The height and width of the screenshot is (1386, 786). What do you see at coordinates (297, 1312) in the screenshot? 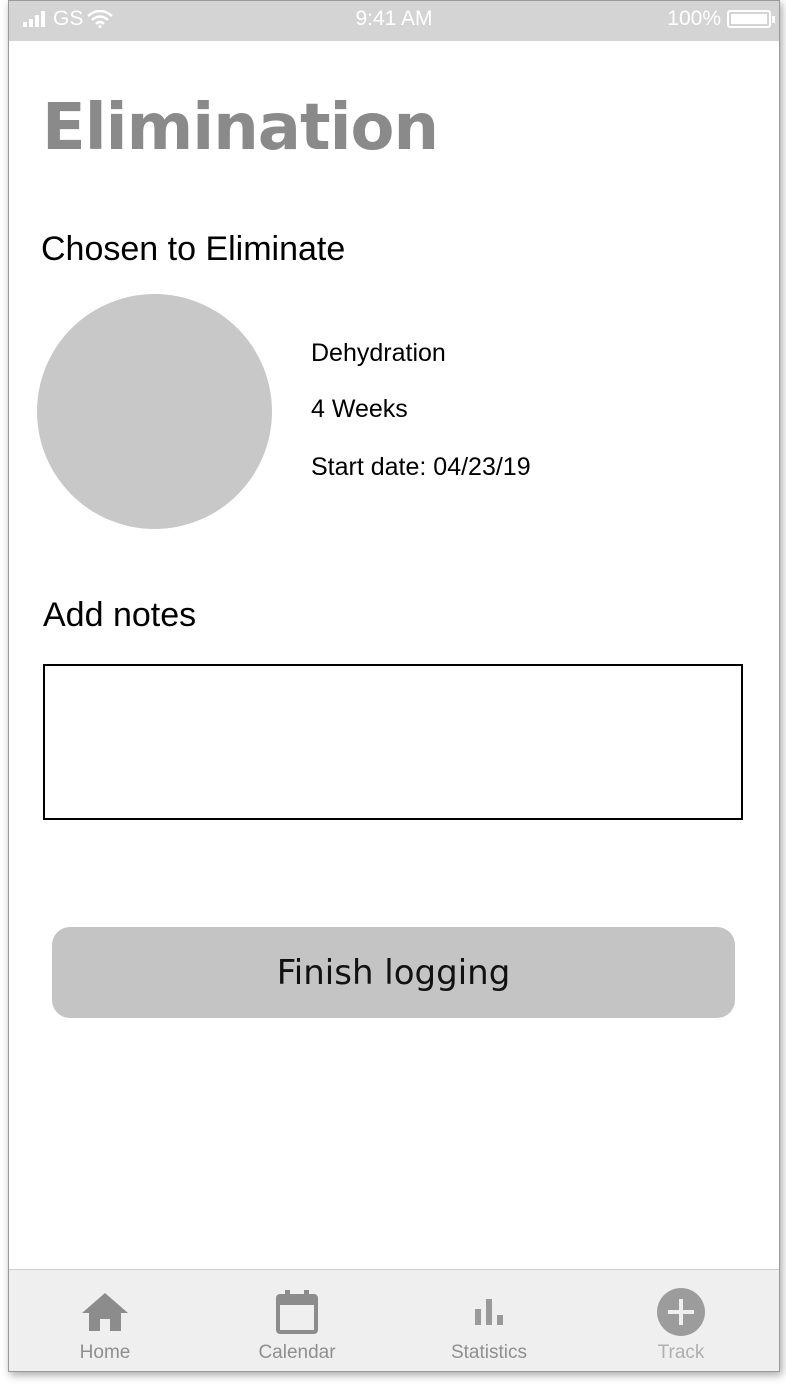
I see `calendar-icon` at bounding box center [297, 1312].